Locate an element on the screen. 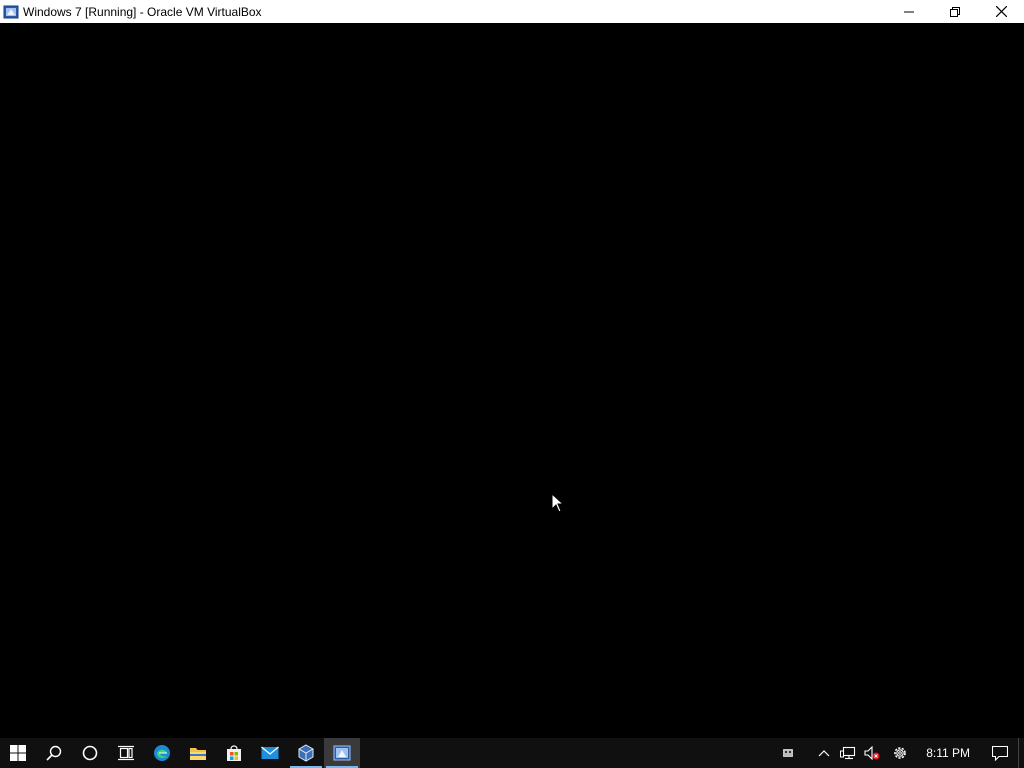 This screenshot has width=1024, height=768. restore-button is located at coordinates (955, 11).